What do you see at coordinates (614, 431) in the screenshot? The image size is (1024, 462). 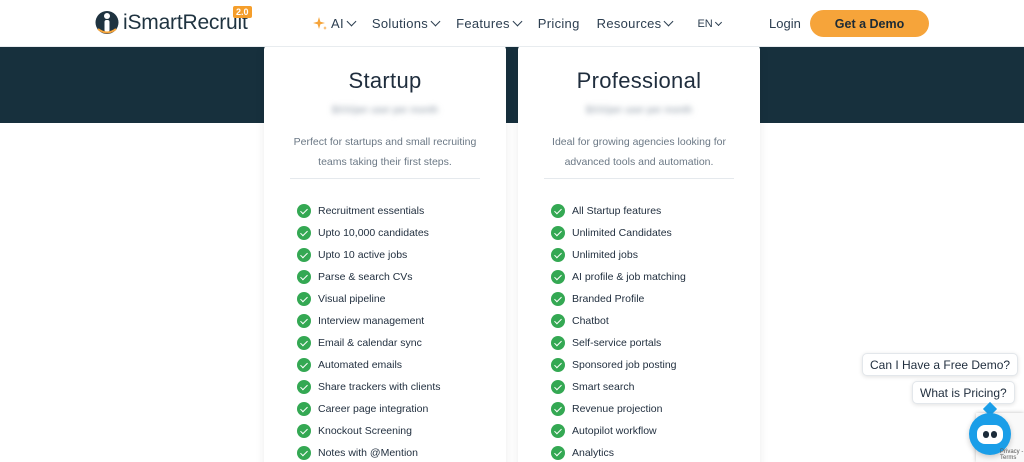 I see `feature-label: Autopilot workflow` at bounding box center [614, 431].